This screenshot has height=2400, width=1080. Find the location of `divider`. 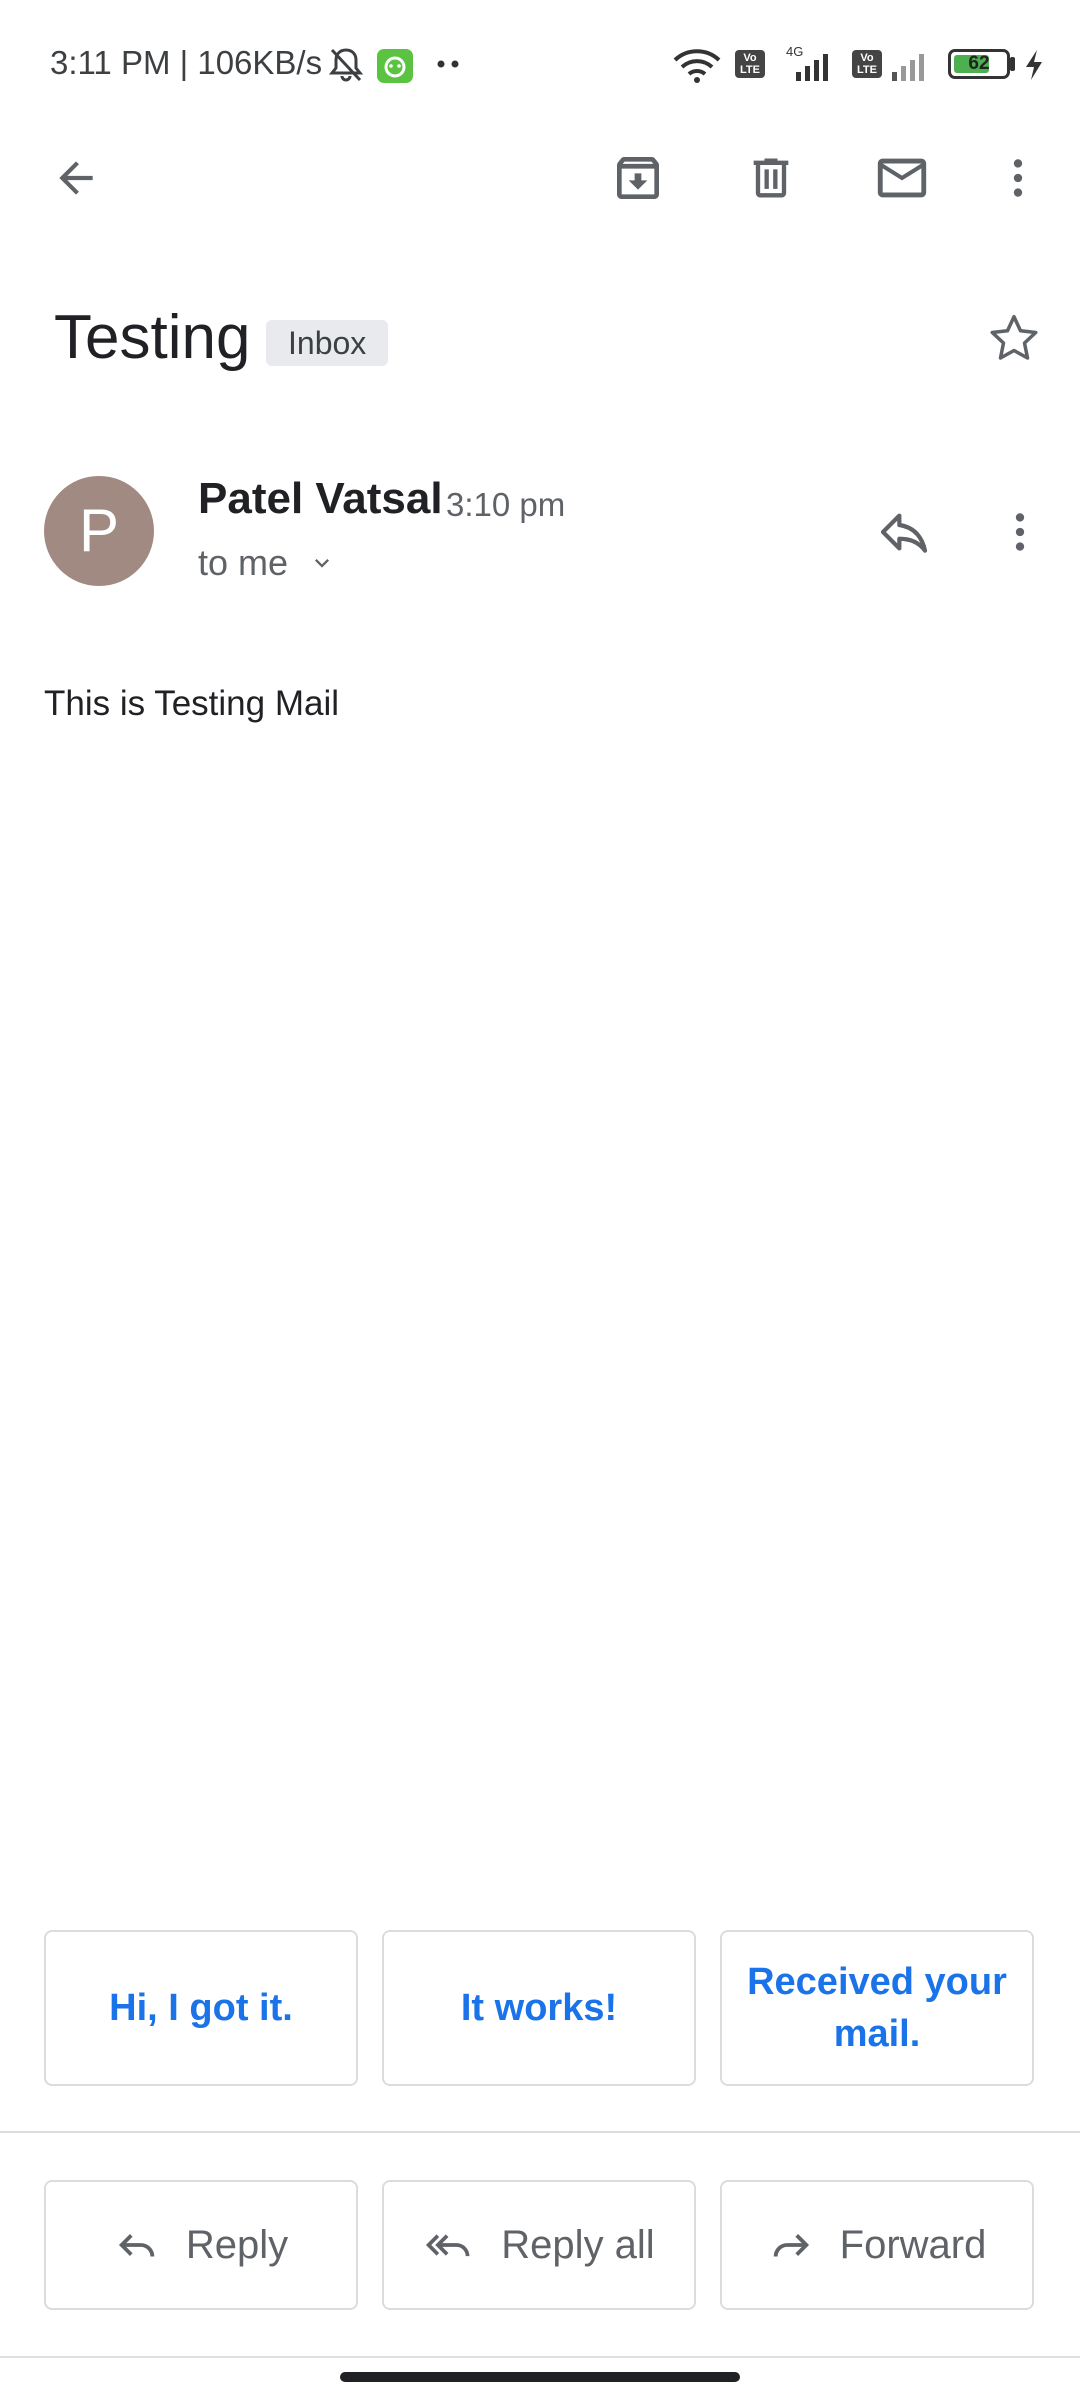

divider is located at coordinates (540, 2132).